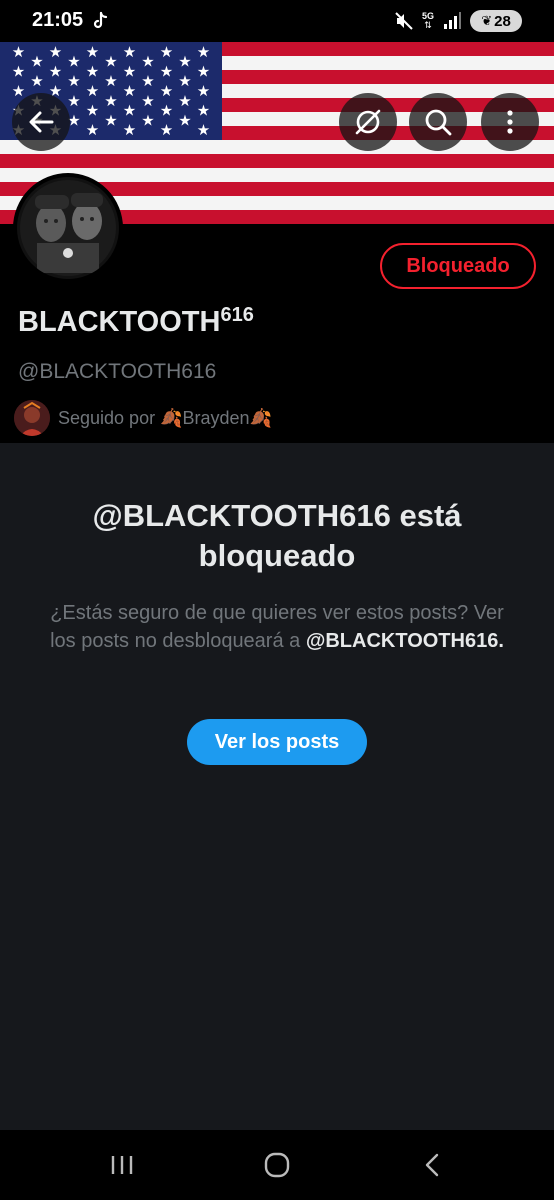 The height and width of the screenshot is (1200, 554). I want to click on search-icon, so click(438, 122).